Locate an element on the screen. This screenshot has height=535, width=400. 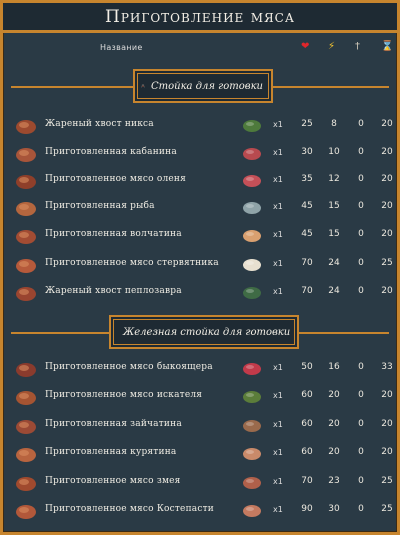
stamina-value: 30 is located at coordinates (334, 509).